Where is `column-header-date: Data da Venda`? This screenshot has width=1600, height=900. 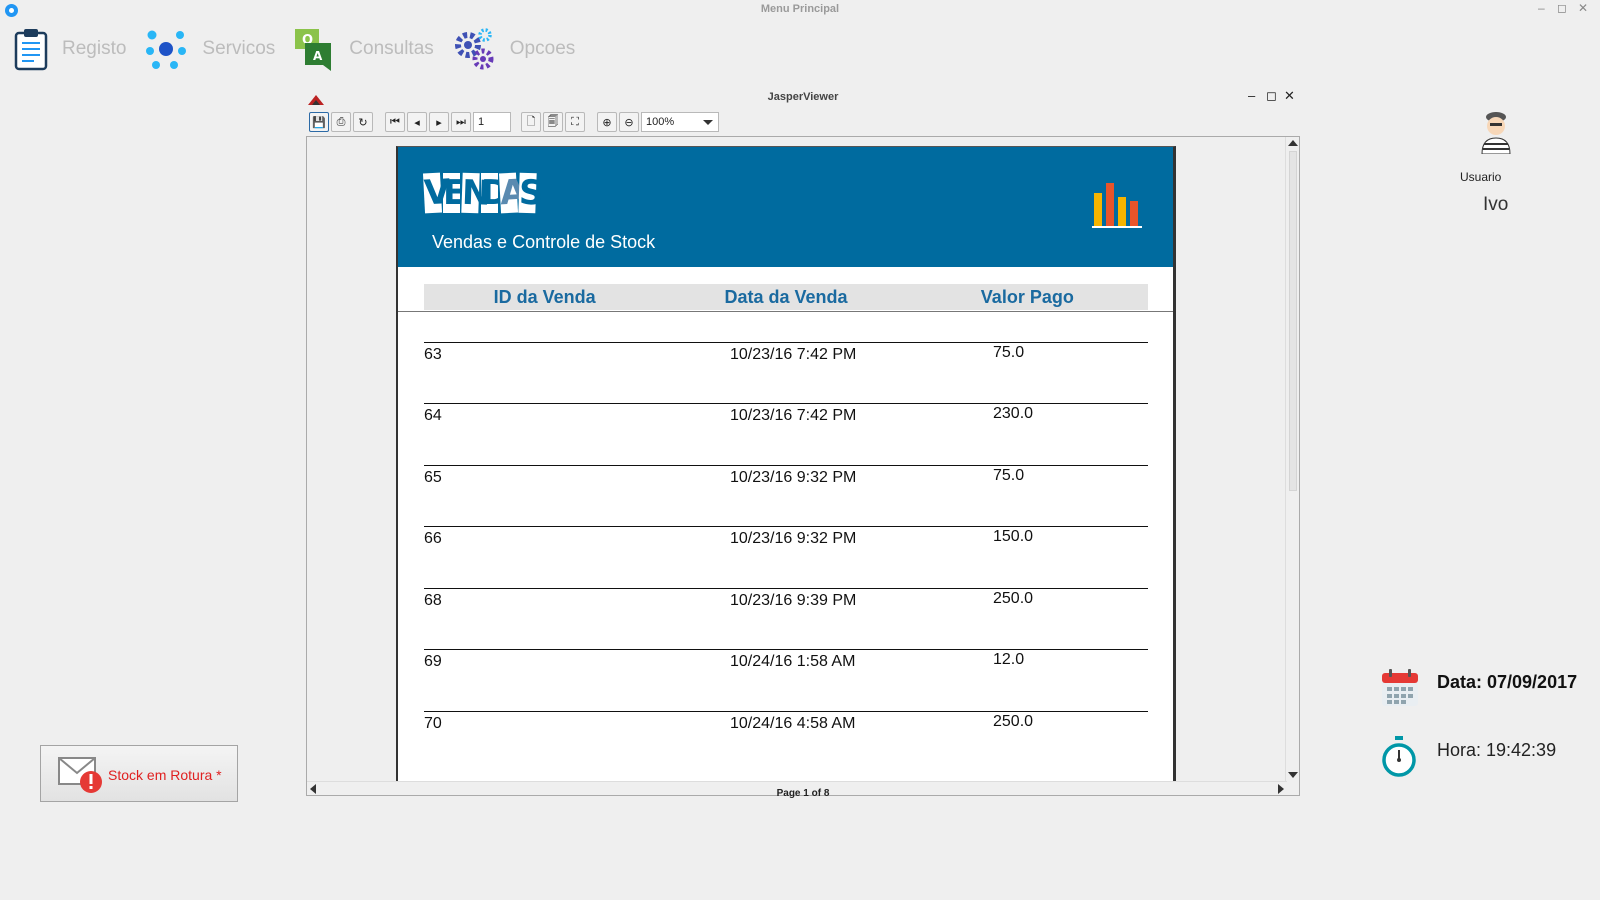
column-header-date: Data da Venda is located at coordinates (786, 297).